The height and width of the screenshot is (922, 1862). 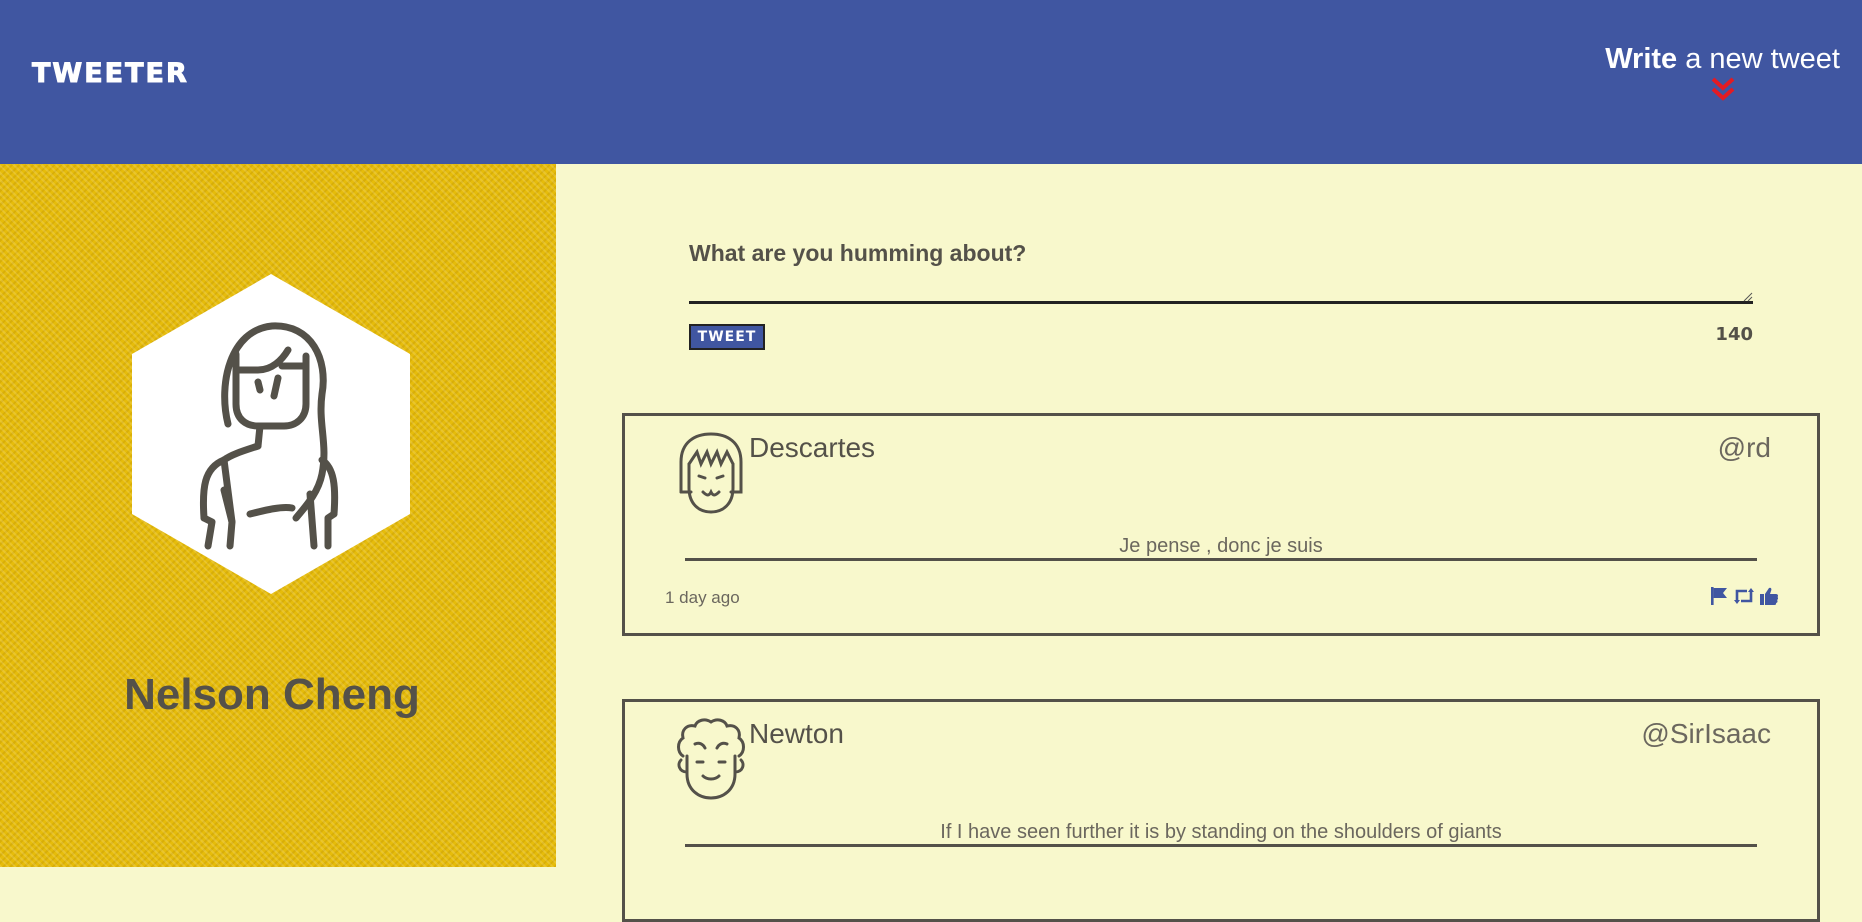 I want to click on tweet-author-handle: @SirIsaac, so click(x=1706, y=733).